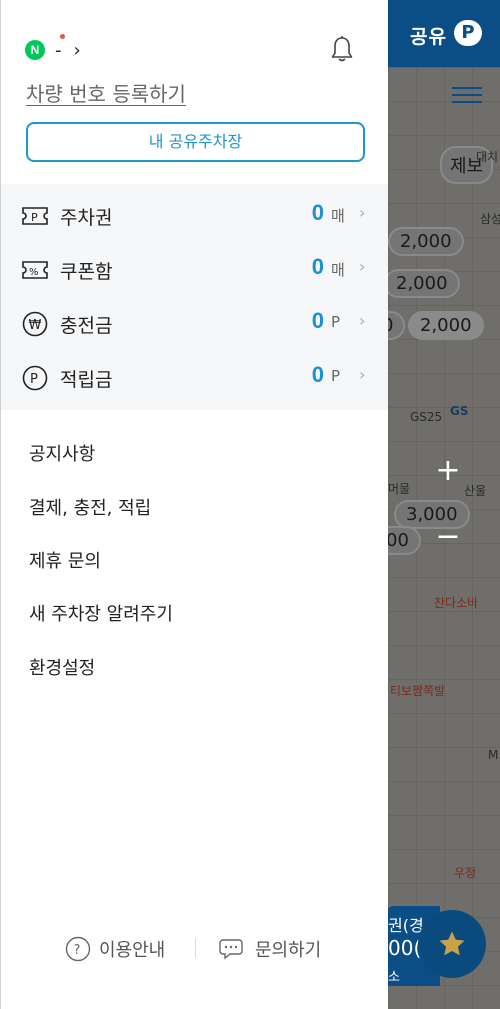  What do you see at coordinates (418, 691) in the screenshot?
I see `map-label: 티보짬쪽발` at bounding box center [418, 691].